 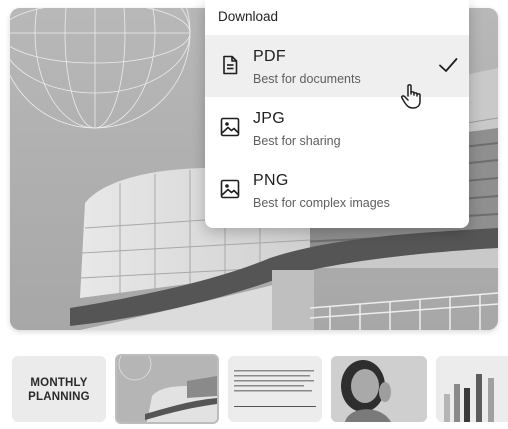 What do you see at coordinates (448, 65) in the screenshot?
I see `checkmark-icon` at bounding box center [448, 65].